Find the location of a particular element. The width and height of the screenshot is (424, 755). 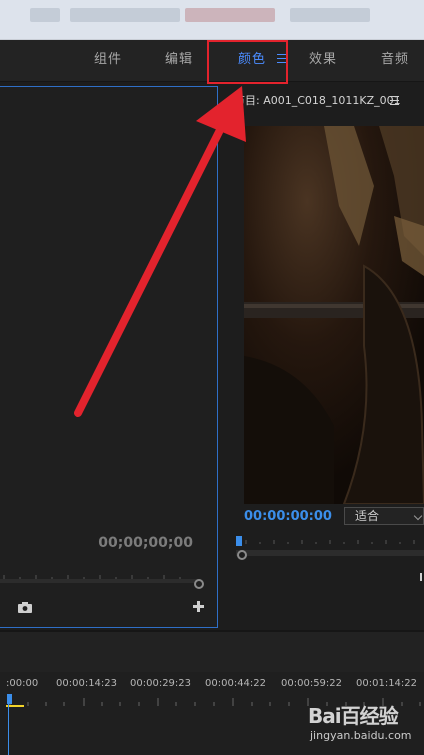

chevron-down-icon is located at coordinates (418, 516).